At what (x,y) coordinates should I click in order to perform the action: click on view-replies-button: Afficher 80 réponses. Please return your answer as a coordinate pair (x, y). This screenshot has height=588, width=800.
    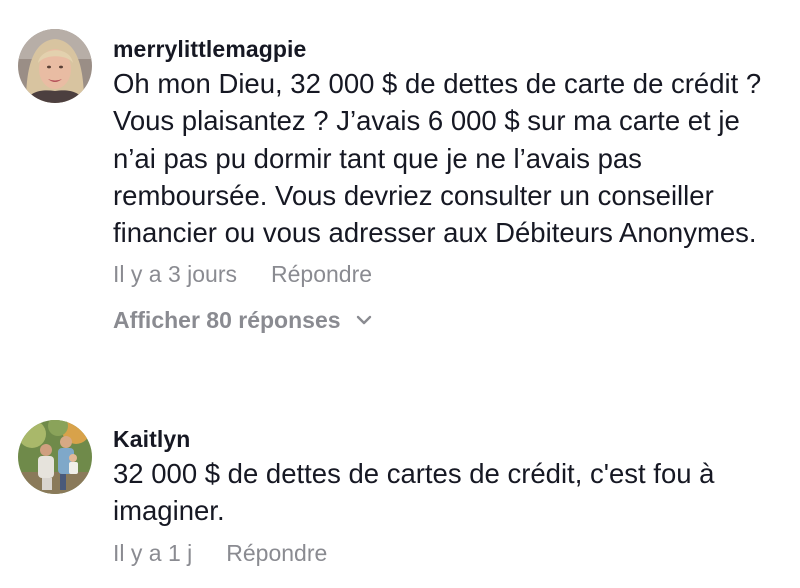
    Looking at the image, I should click on (243, 320).